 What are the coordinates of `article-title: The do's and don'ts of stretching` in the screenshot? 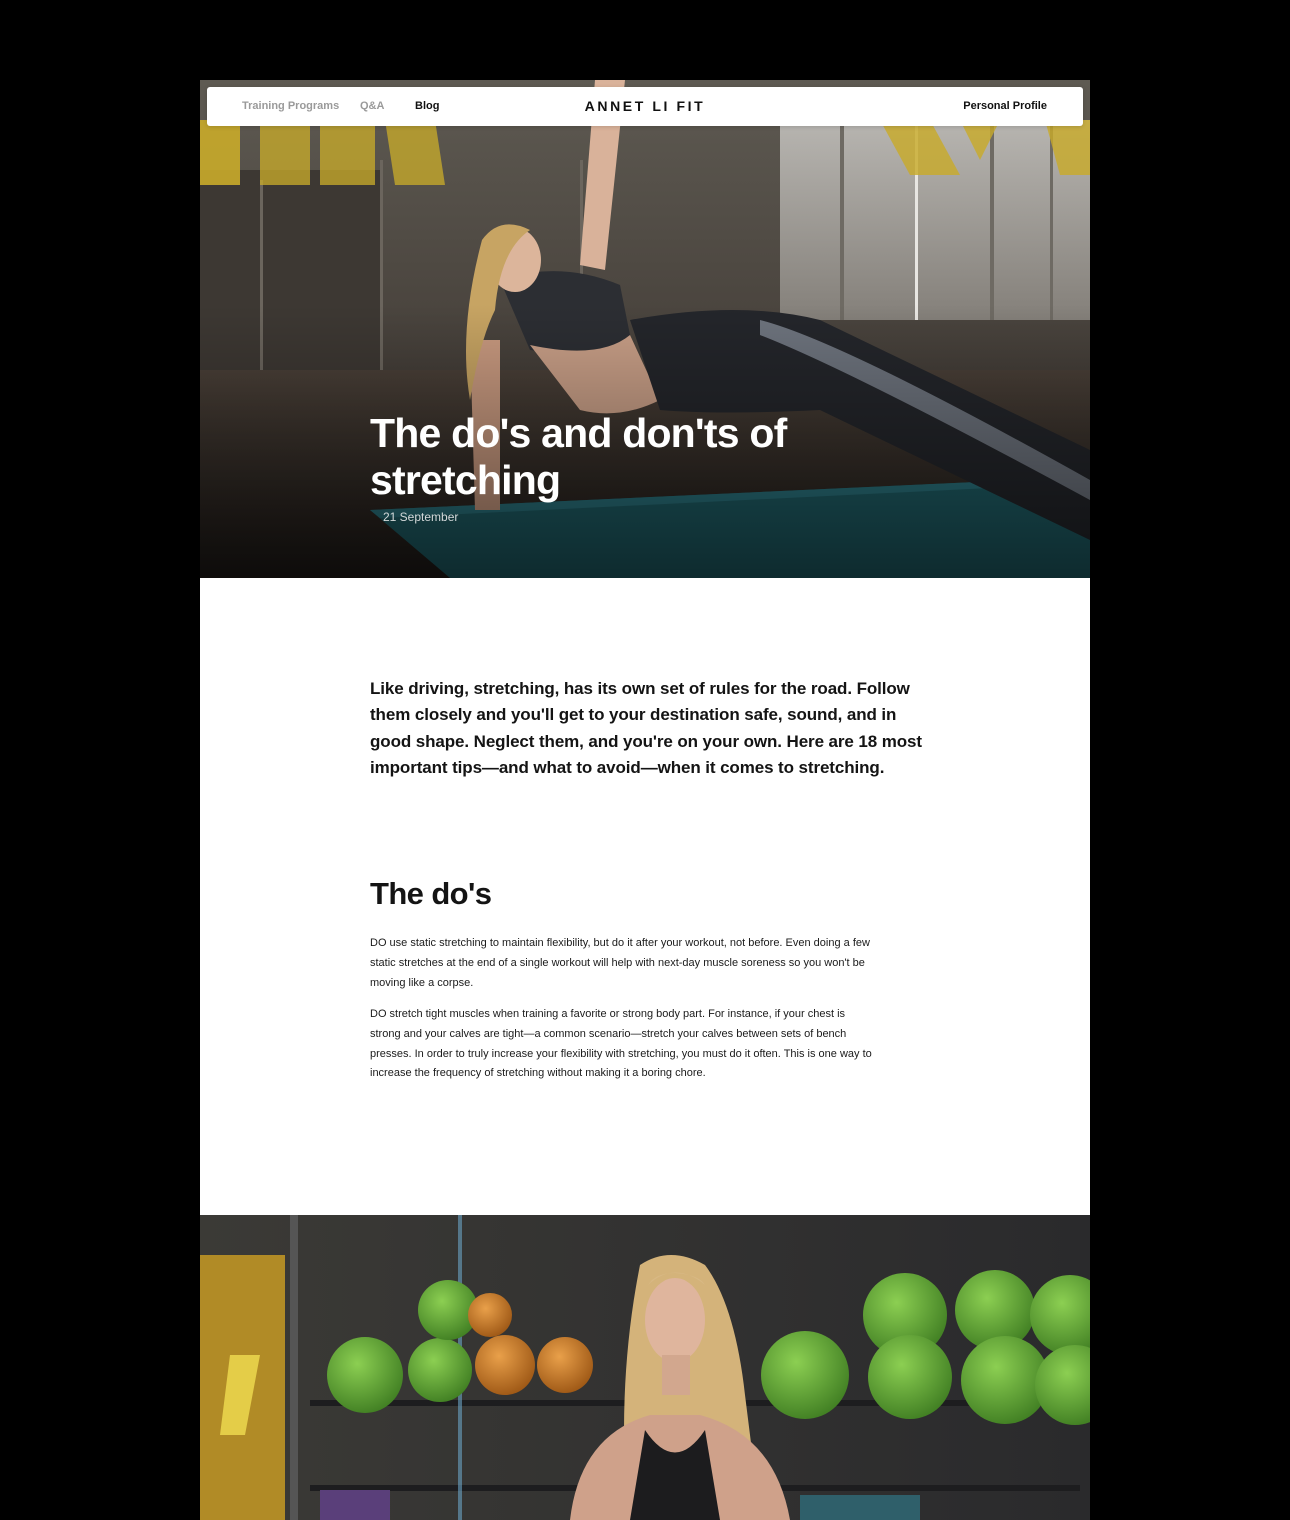 It's located at (578, 456).